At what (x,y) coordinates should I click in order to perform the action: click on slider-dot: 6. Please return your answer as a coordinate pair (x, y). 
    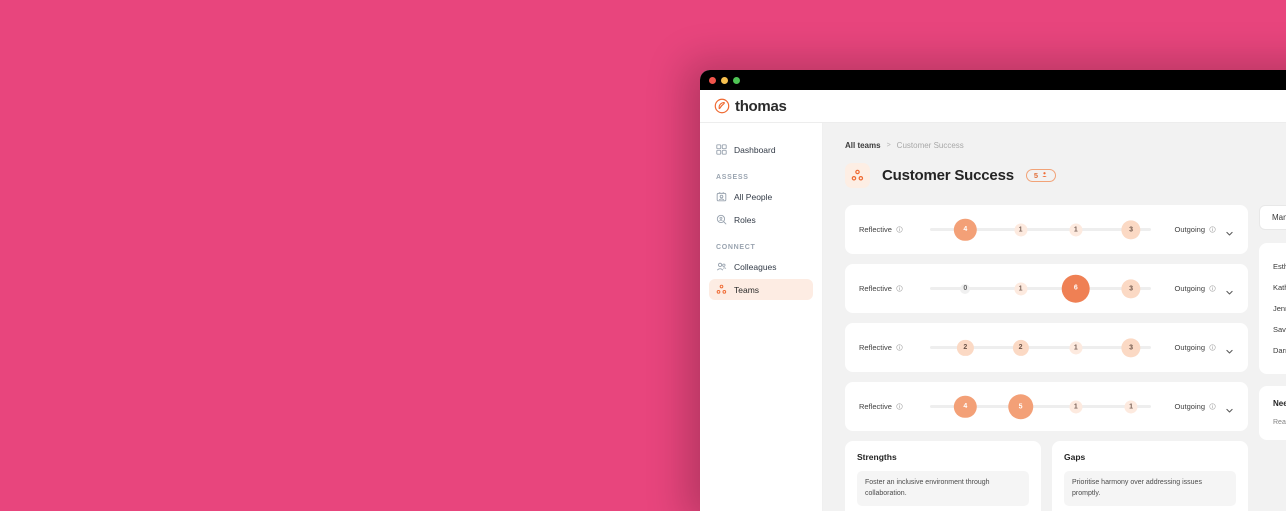
    Looking at the image, I should click on (1076, 288).